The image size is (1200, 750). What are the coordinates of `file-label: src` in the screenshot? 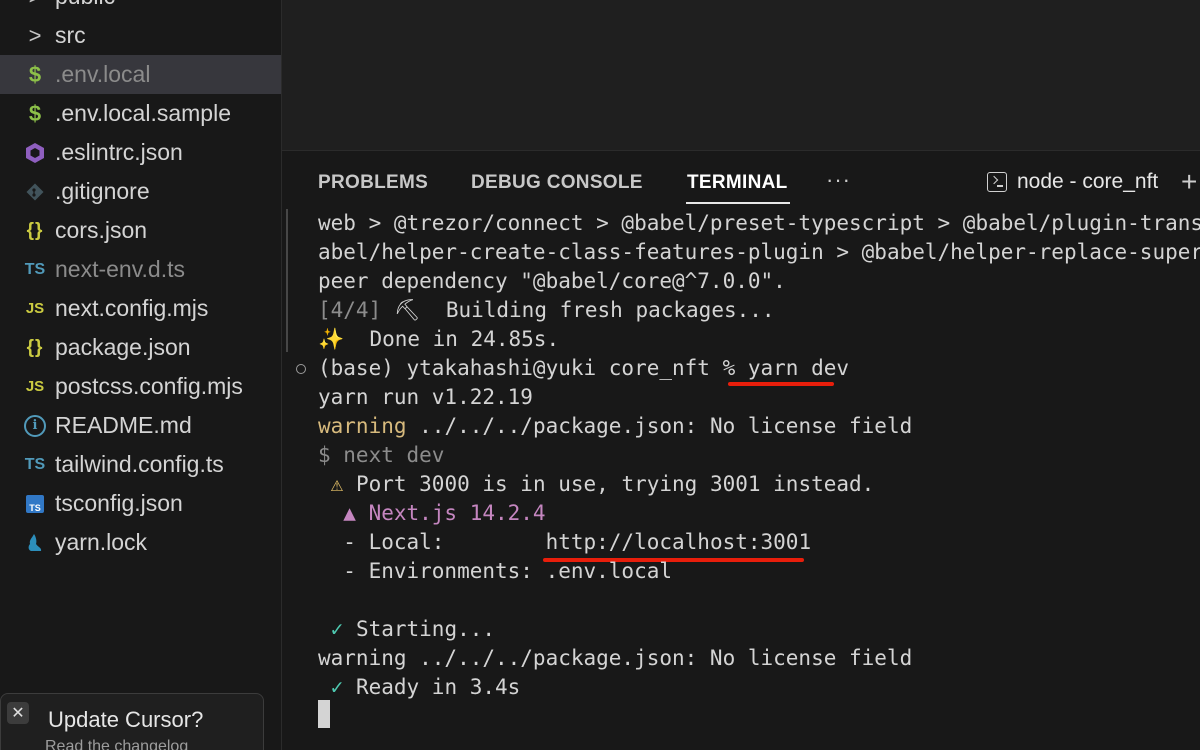 It's located at (70, 35).